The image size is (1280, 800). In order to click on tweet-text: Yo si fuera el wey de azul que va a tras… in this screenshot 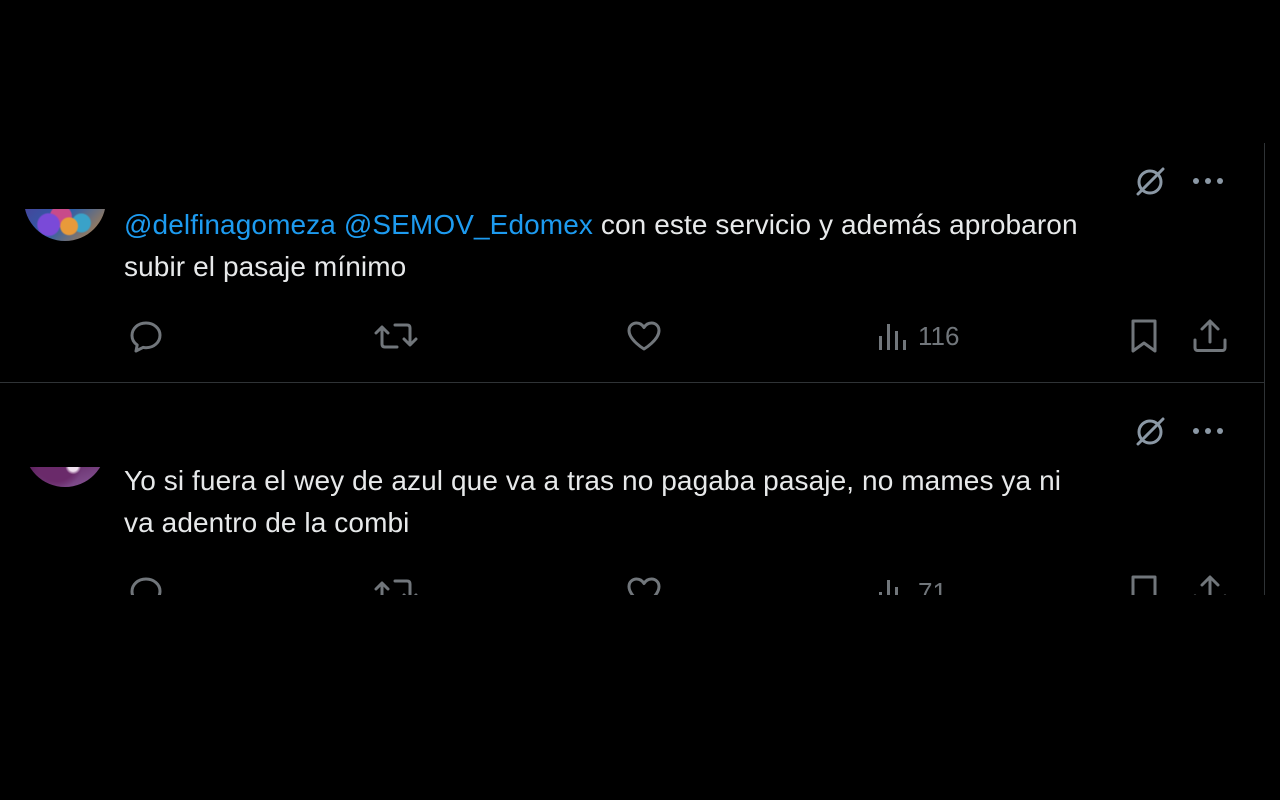, I will do `click(669, 502)`.